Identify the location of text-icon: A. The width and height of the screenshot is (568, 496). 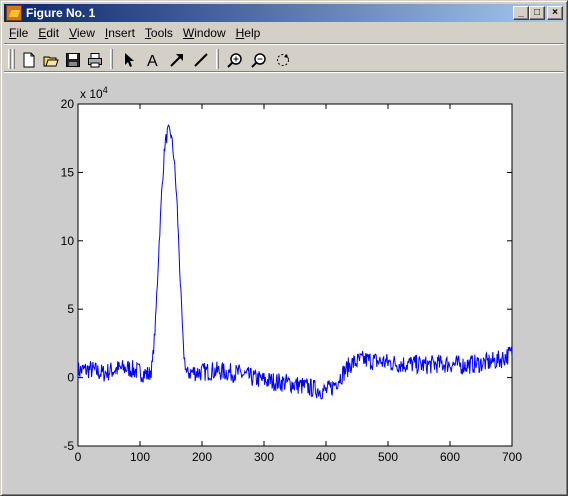
(153, 60).